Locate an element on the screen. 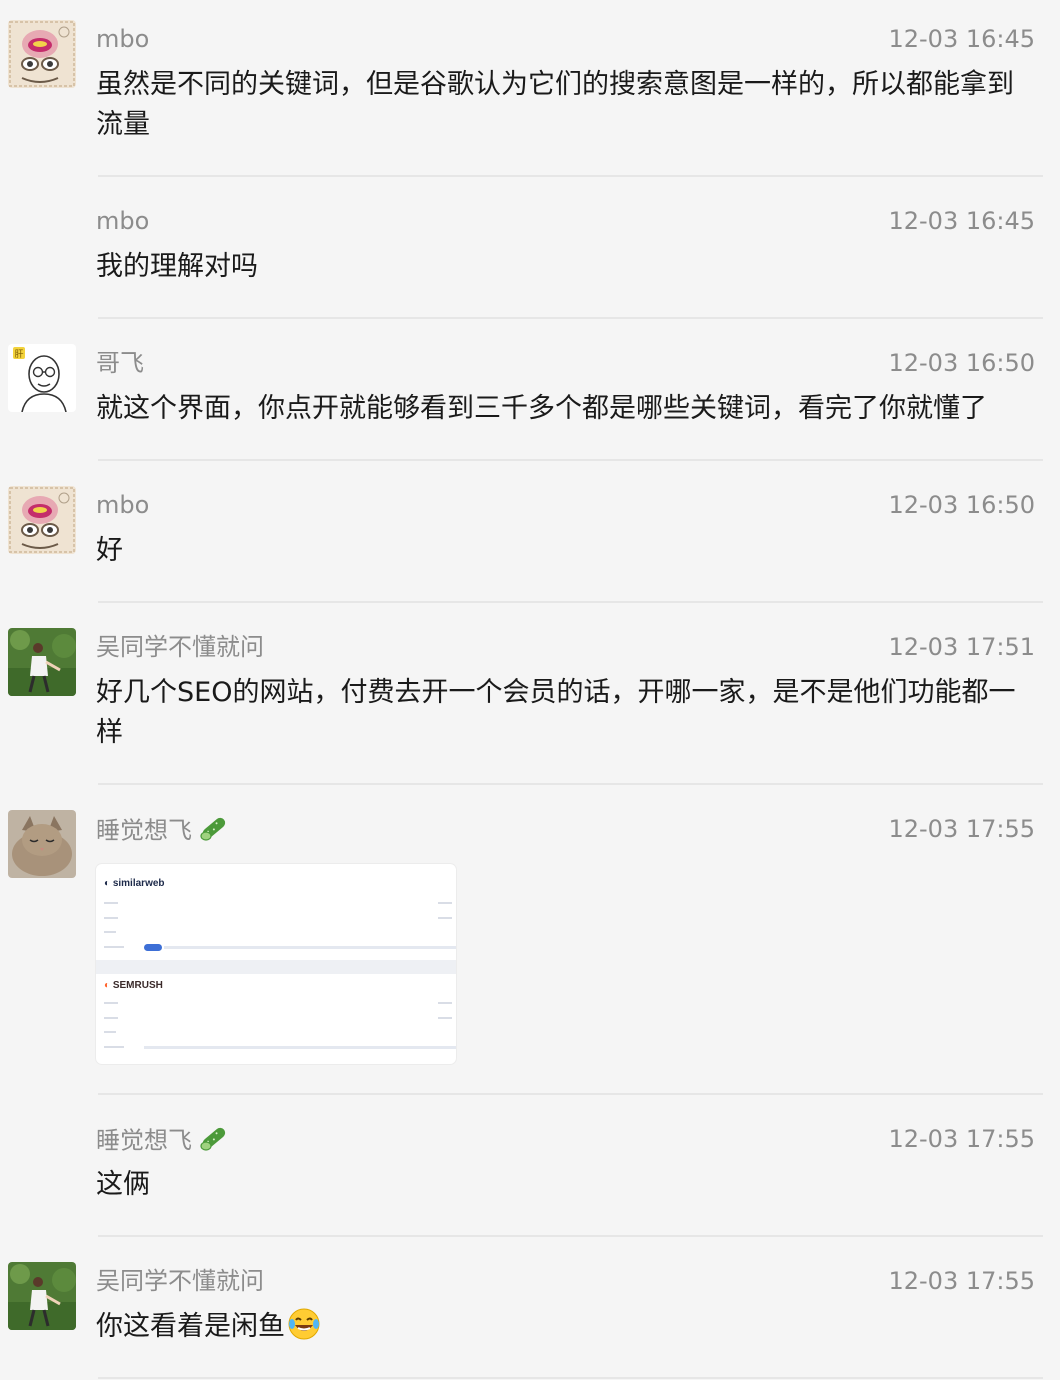 This screenshot has height=1380, width=1060. laughing-tears-emoji-icon is located at coordinates (304, 1330).